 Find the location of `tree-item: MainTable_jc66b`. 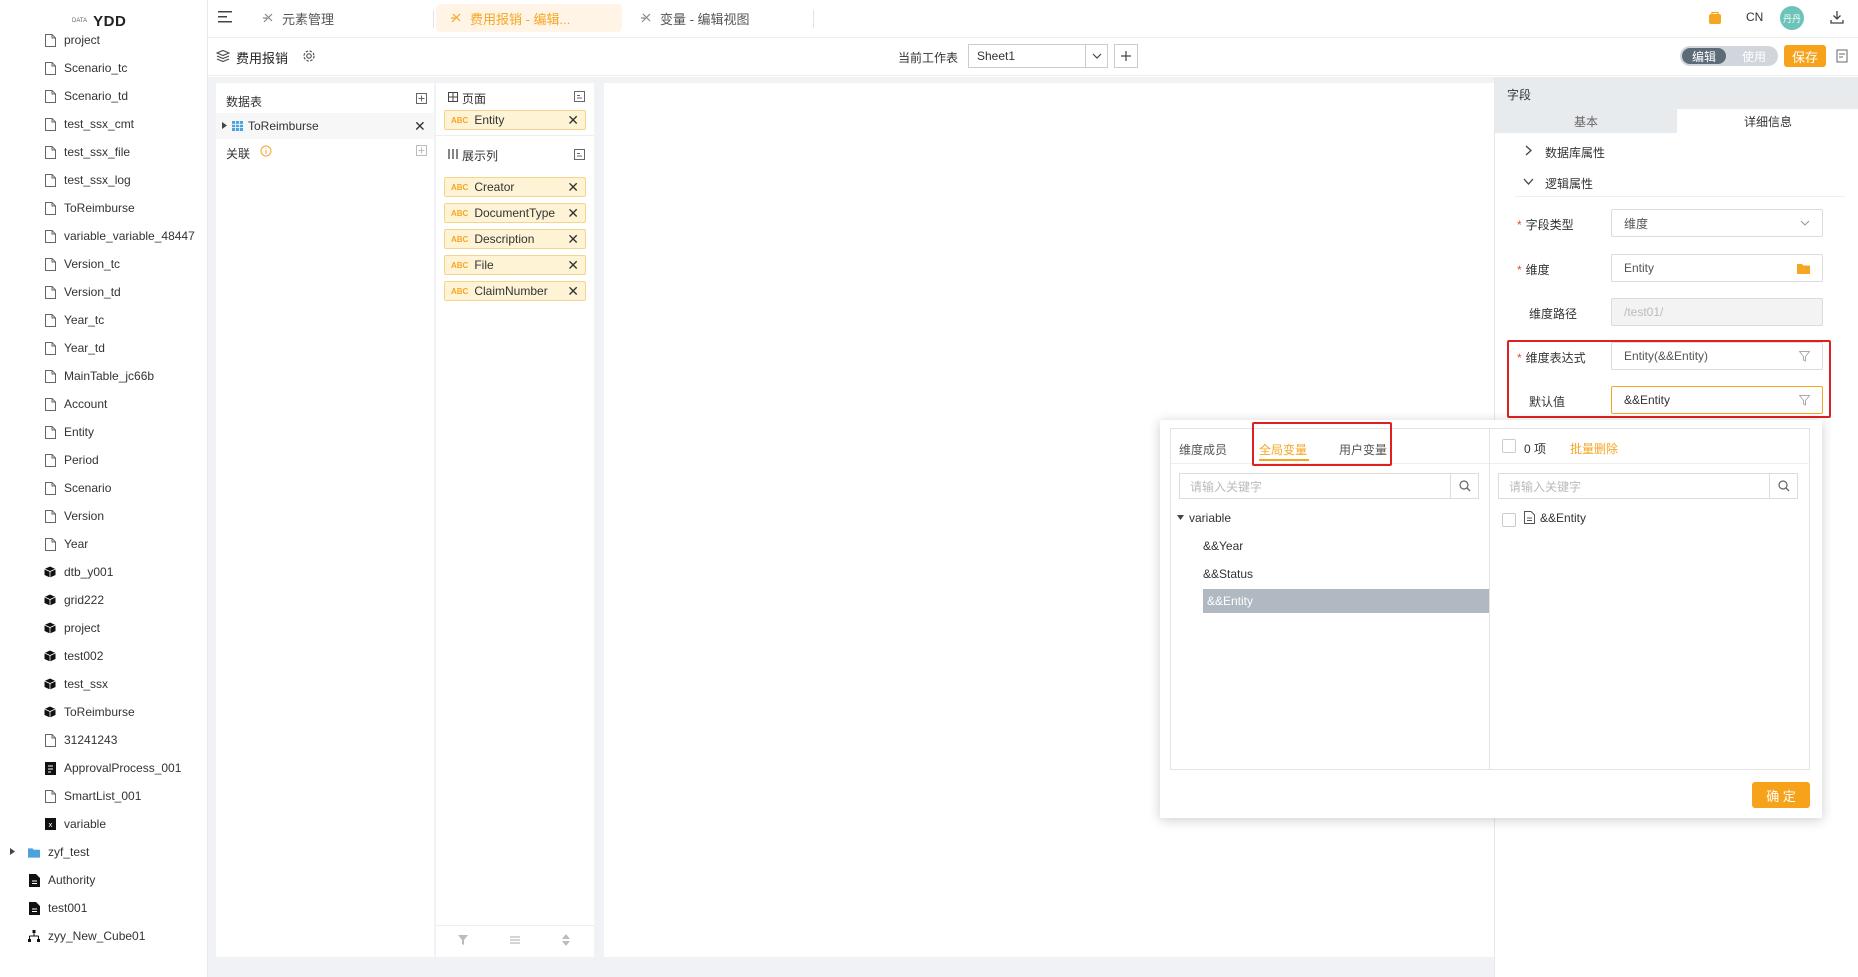

tree-item: MainTable_jc66b is located at coordinates (99, 376).